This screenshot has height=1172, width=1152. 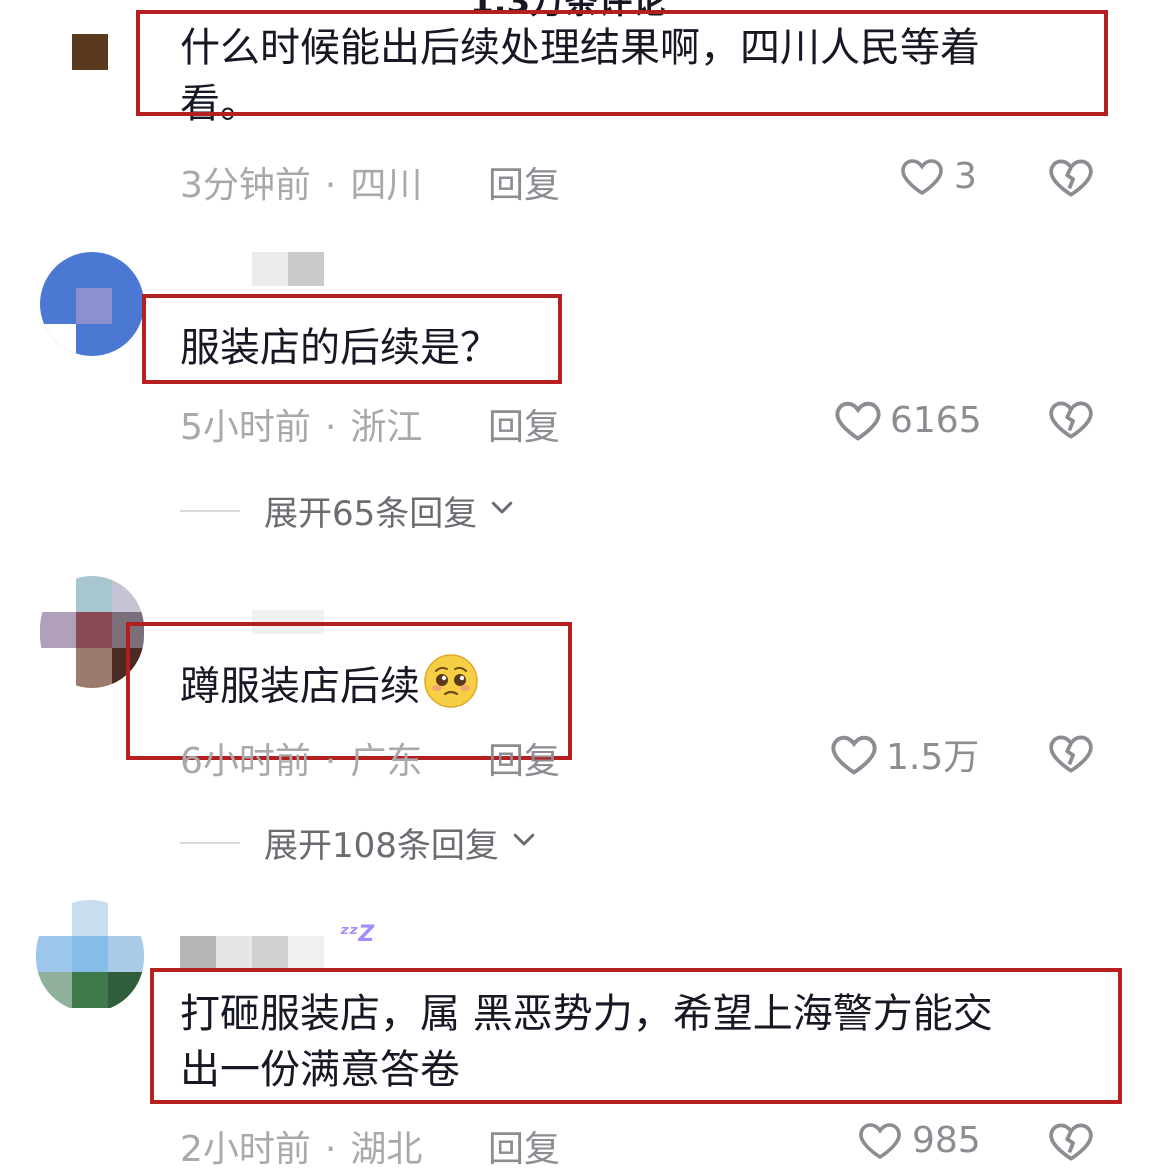 I want to click on comment-time: 3分钟前, so click(x=245, y=185).